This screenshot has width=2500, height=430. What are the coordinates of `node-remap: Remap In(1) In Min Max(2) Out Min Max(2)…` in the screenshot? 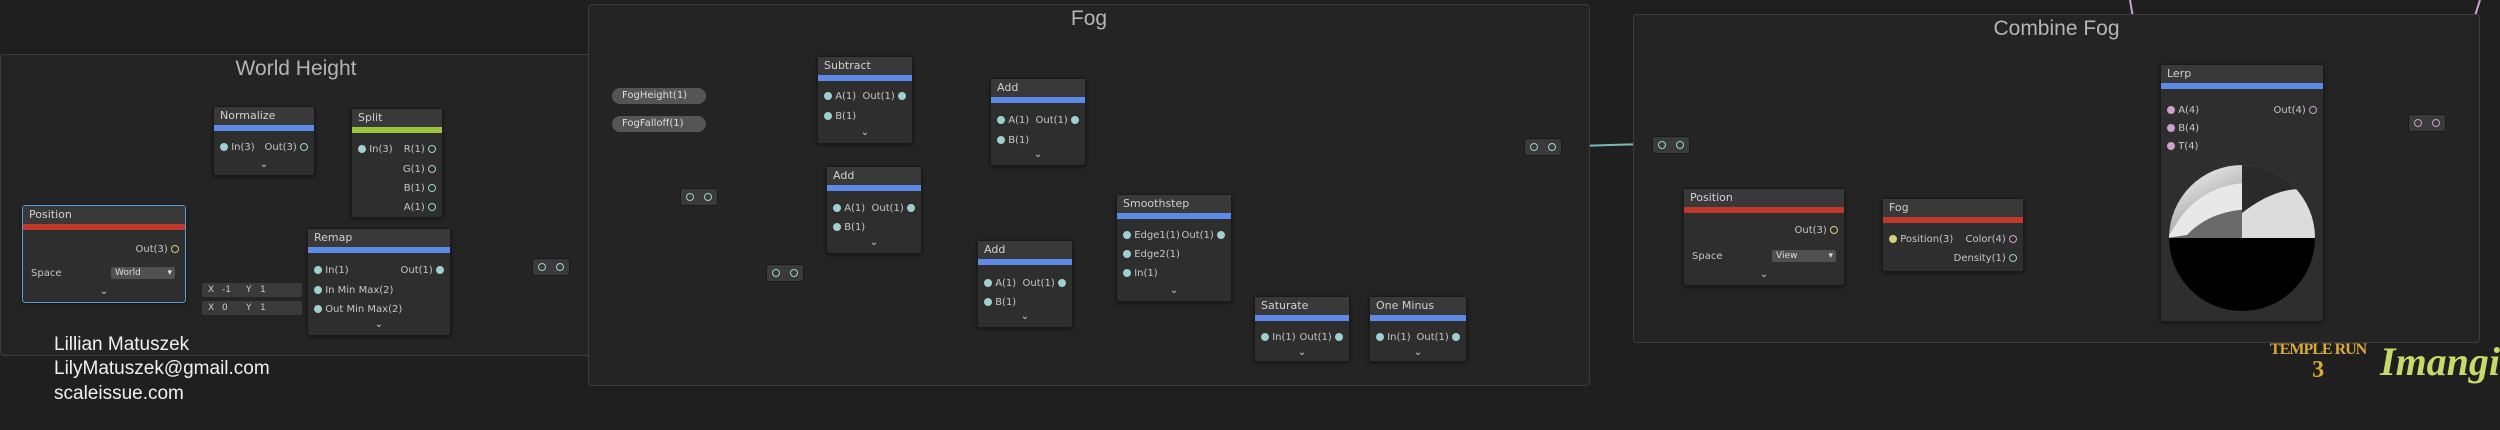 It's located at (379, 282).